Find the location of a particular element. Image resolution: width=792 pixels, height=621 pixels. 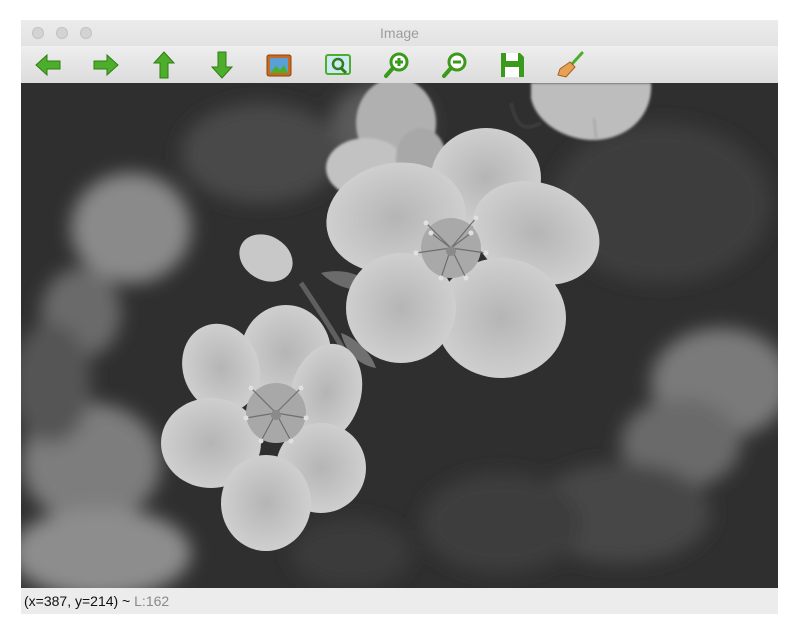

up-button is located at coordinates (164, 65).